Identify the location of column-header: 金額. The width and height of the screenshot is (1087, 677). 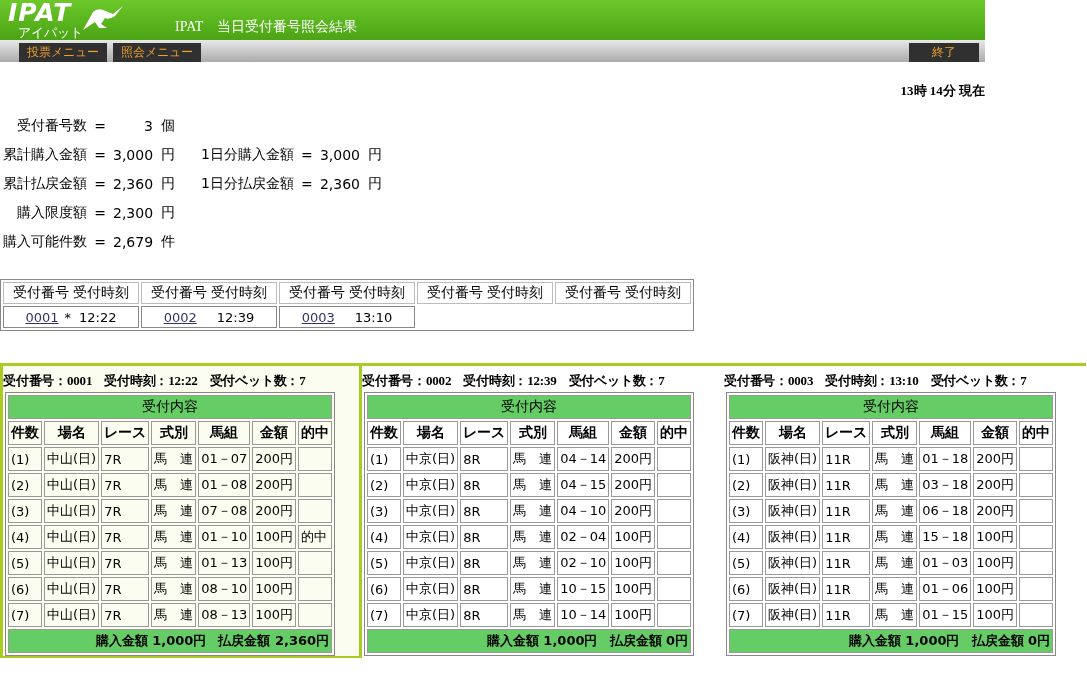
(995, 433).